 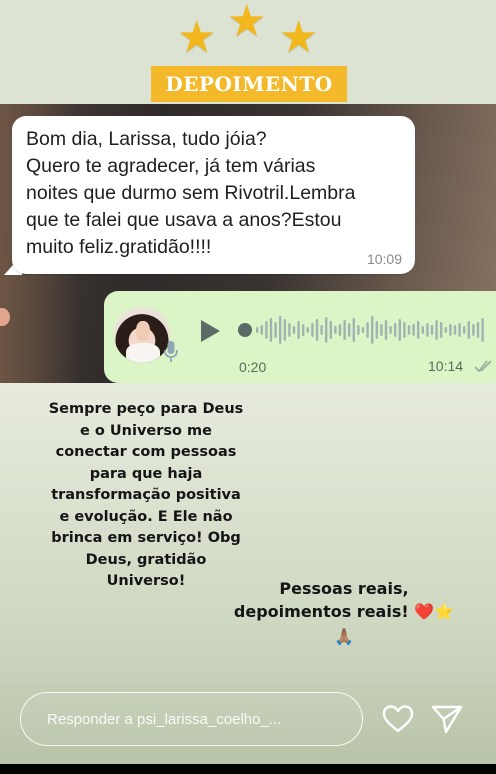 I want to click on avatar, so click(x=142, y=335).